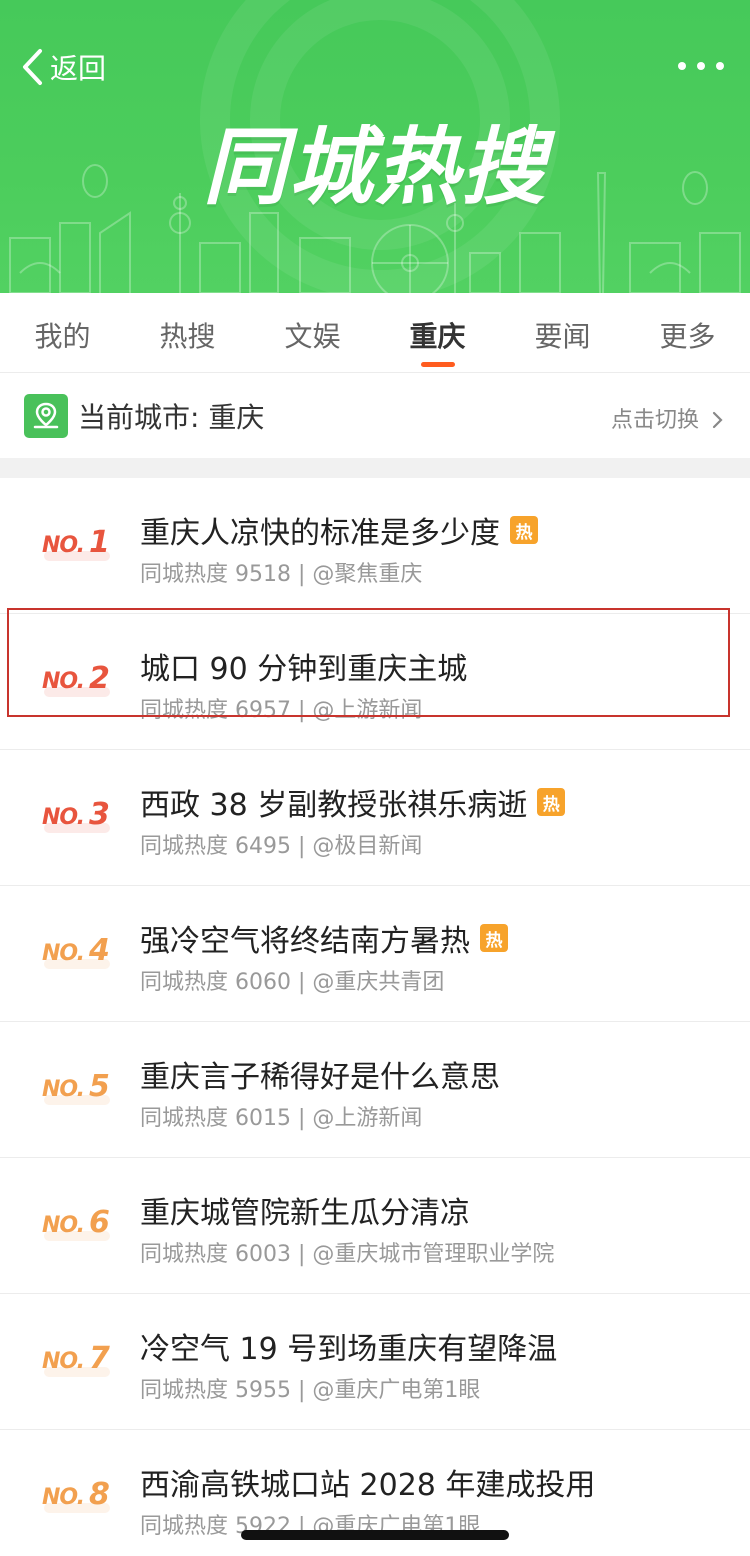 Image resolution: width=750 pixels, height=1556 pixels. I want to click on active-tab-indicator, so click(437, 364).